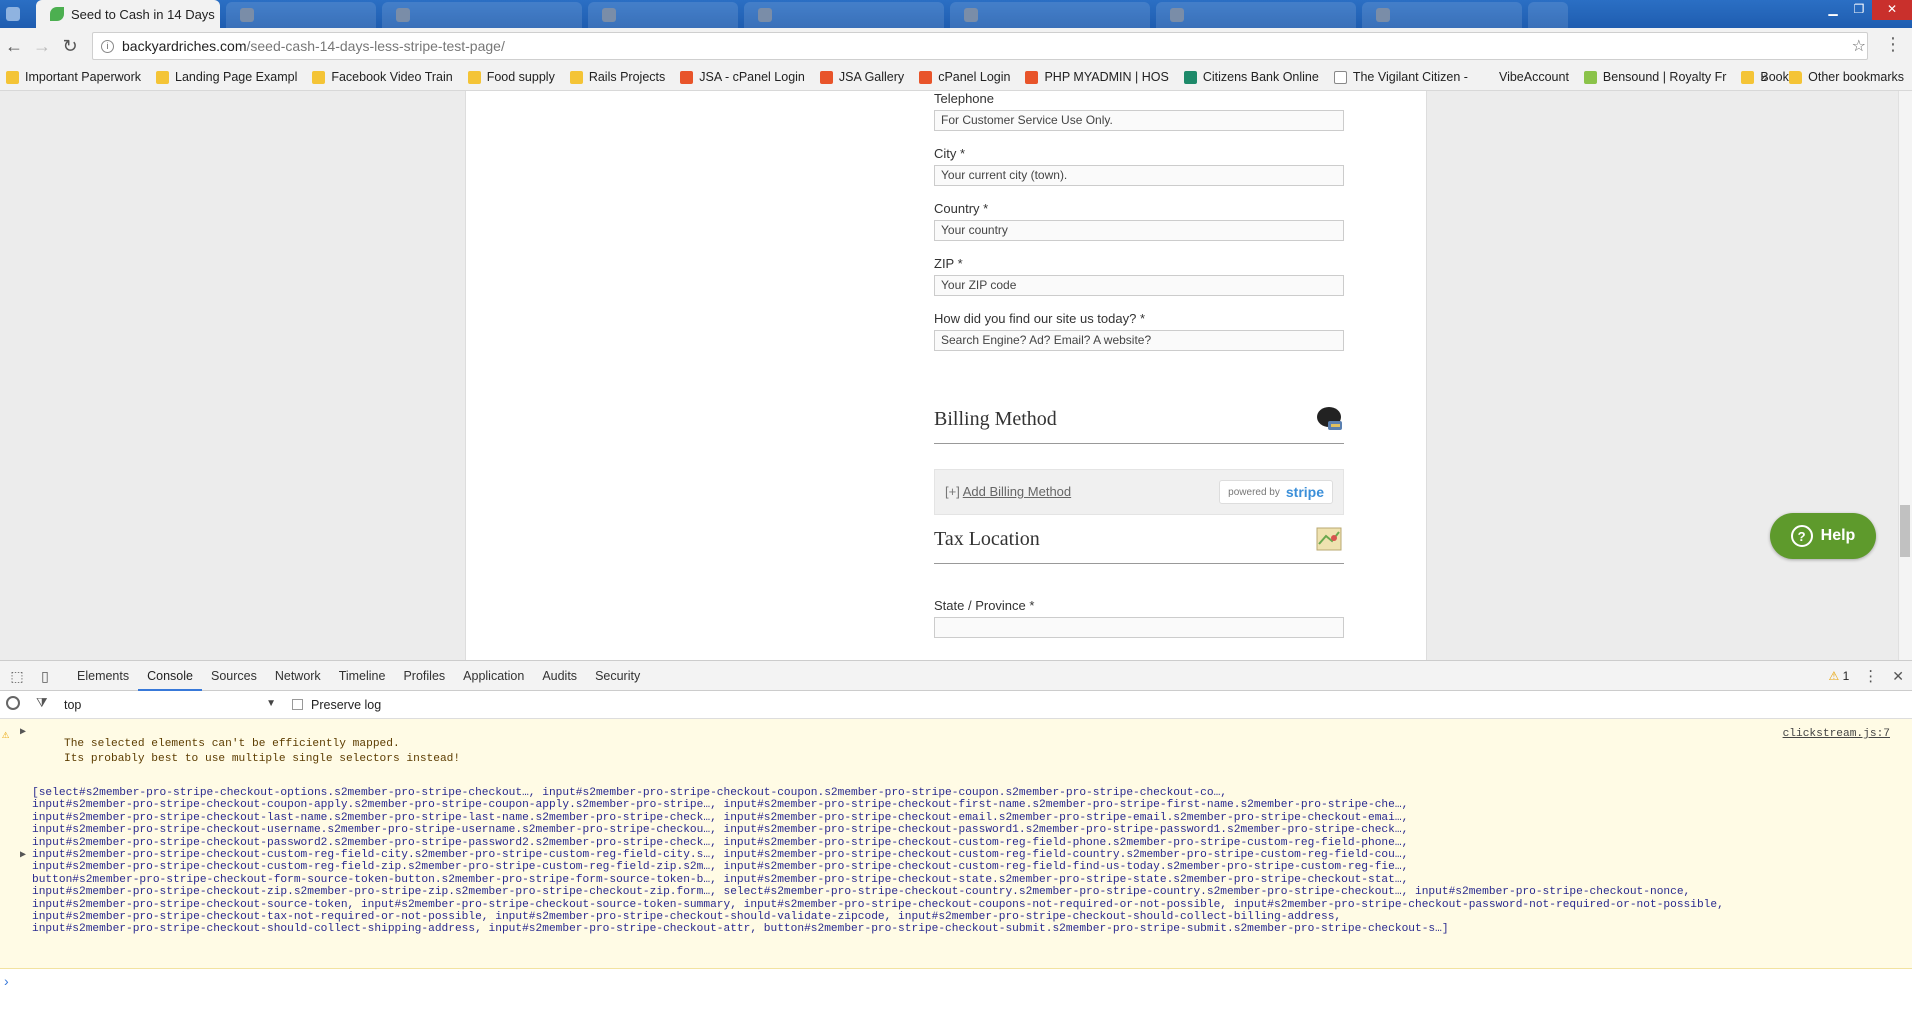 The image size is (1912, 1028). Describe the element at coordinates (362, 676) in the screenshot. I see `devtools-tab-timeline: Timeline` at that location.